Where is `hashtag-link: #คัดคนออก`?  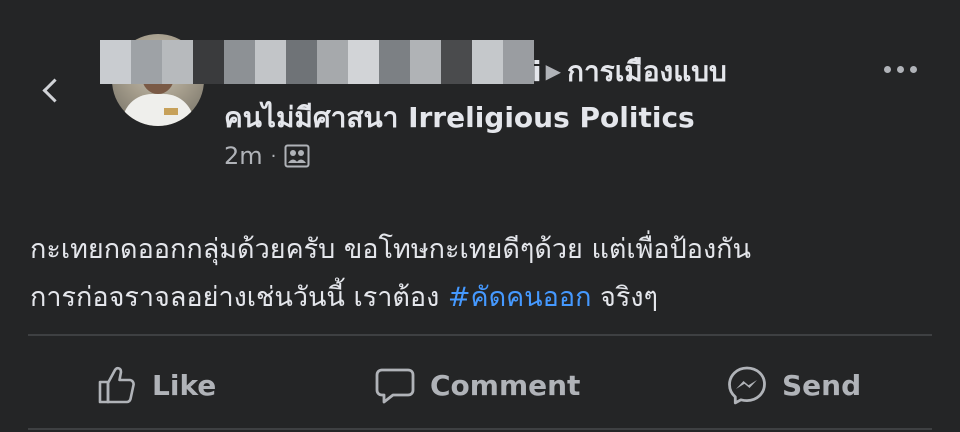
hashtag-link: #คัดคนออก is located at coordinates (520, 297).